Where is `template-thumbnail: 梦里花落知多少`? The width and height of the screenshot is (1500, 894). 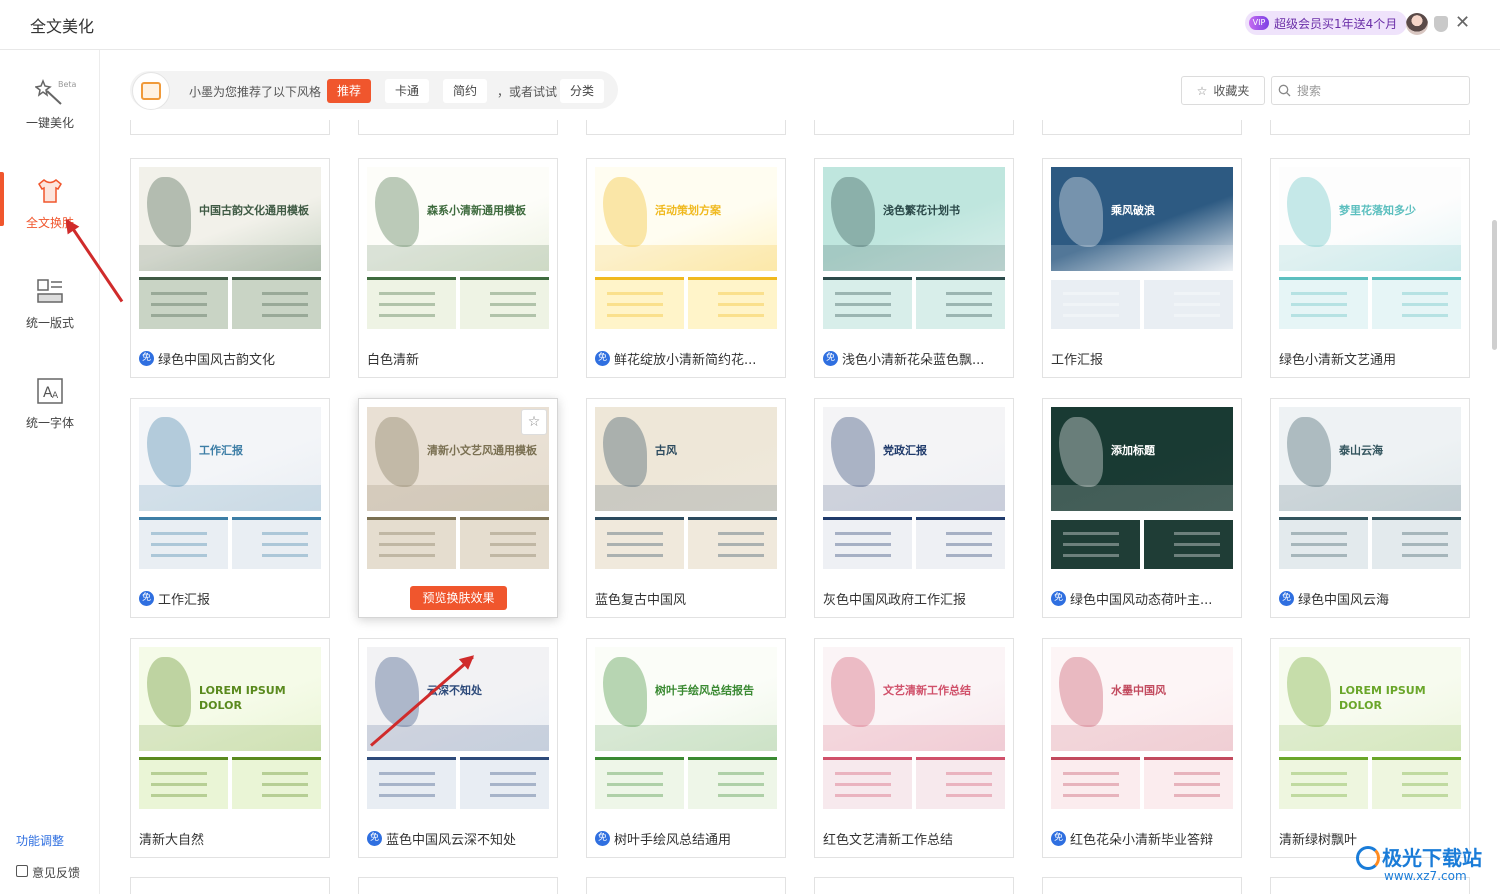 template-thumbnail: 梦里花落知多少 is located at coordinates (1370, 248).